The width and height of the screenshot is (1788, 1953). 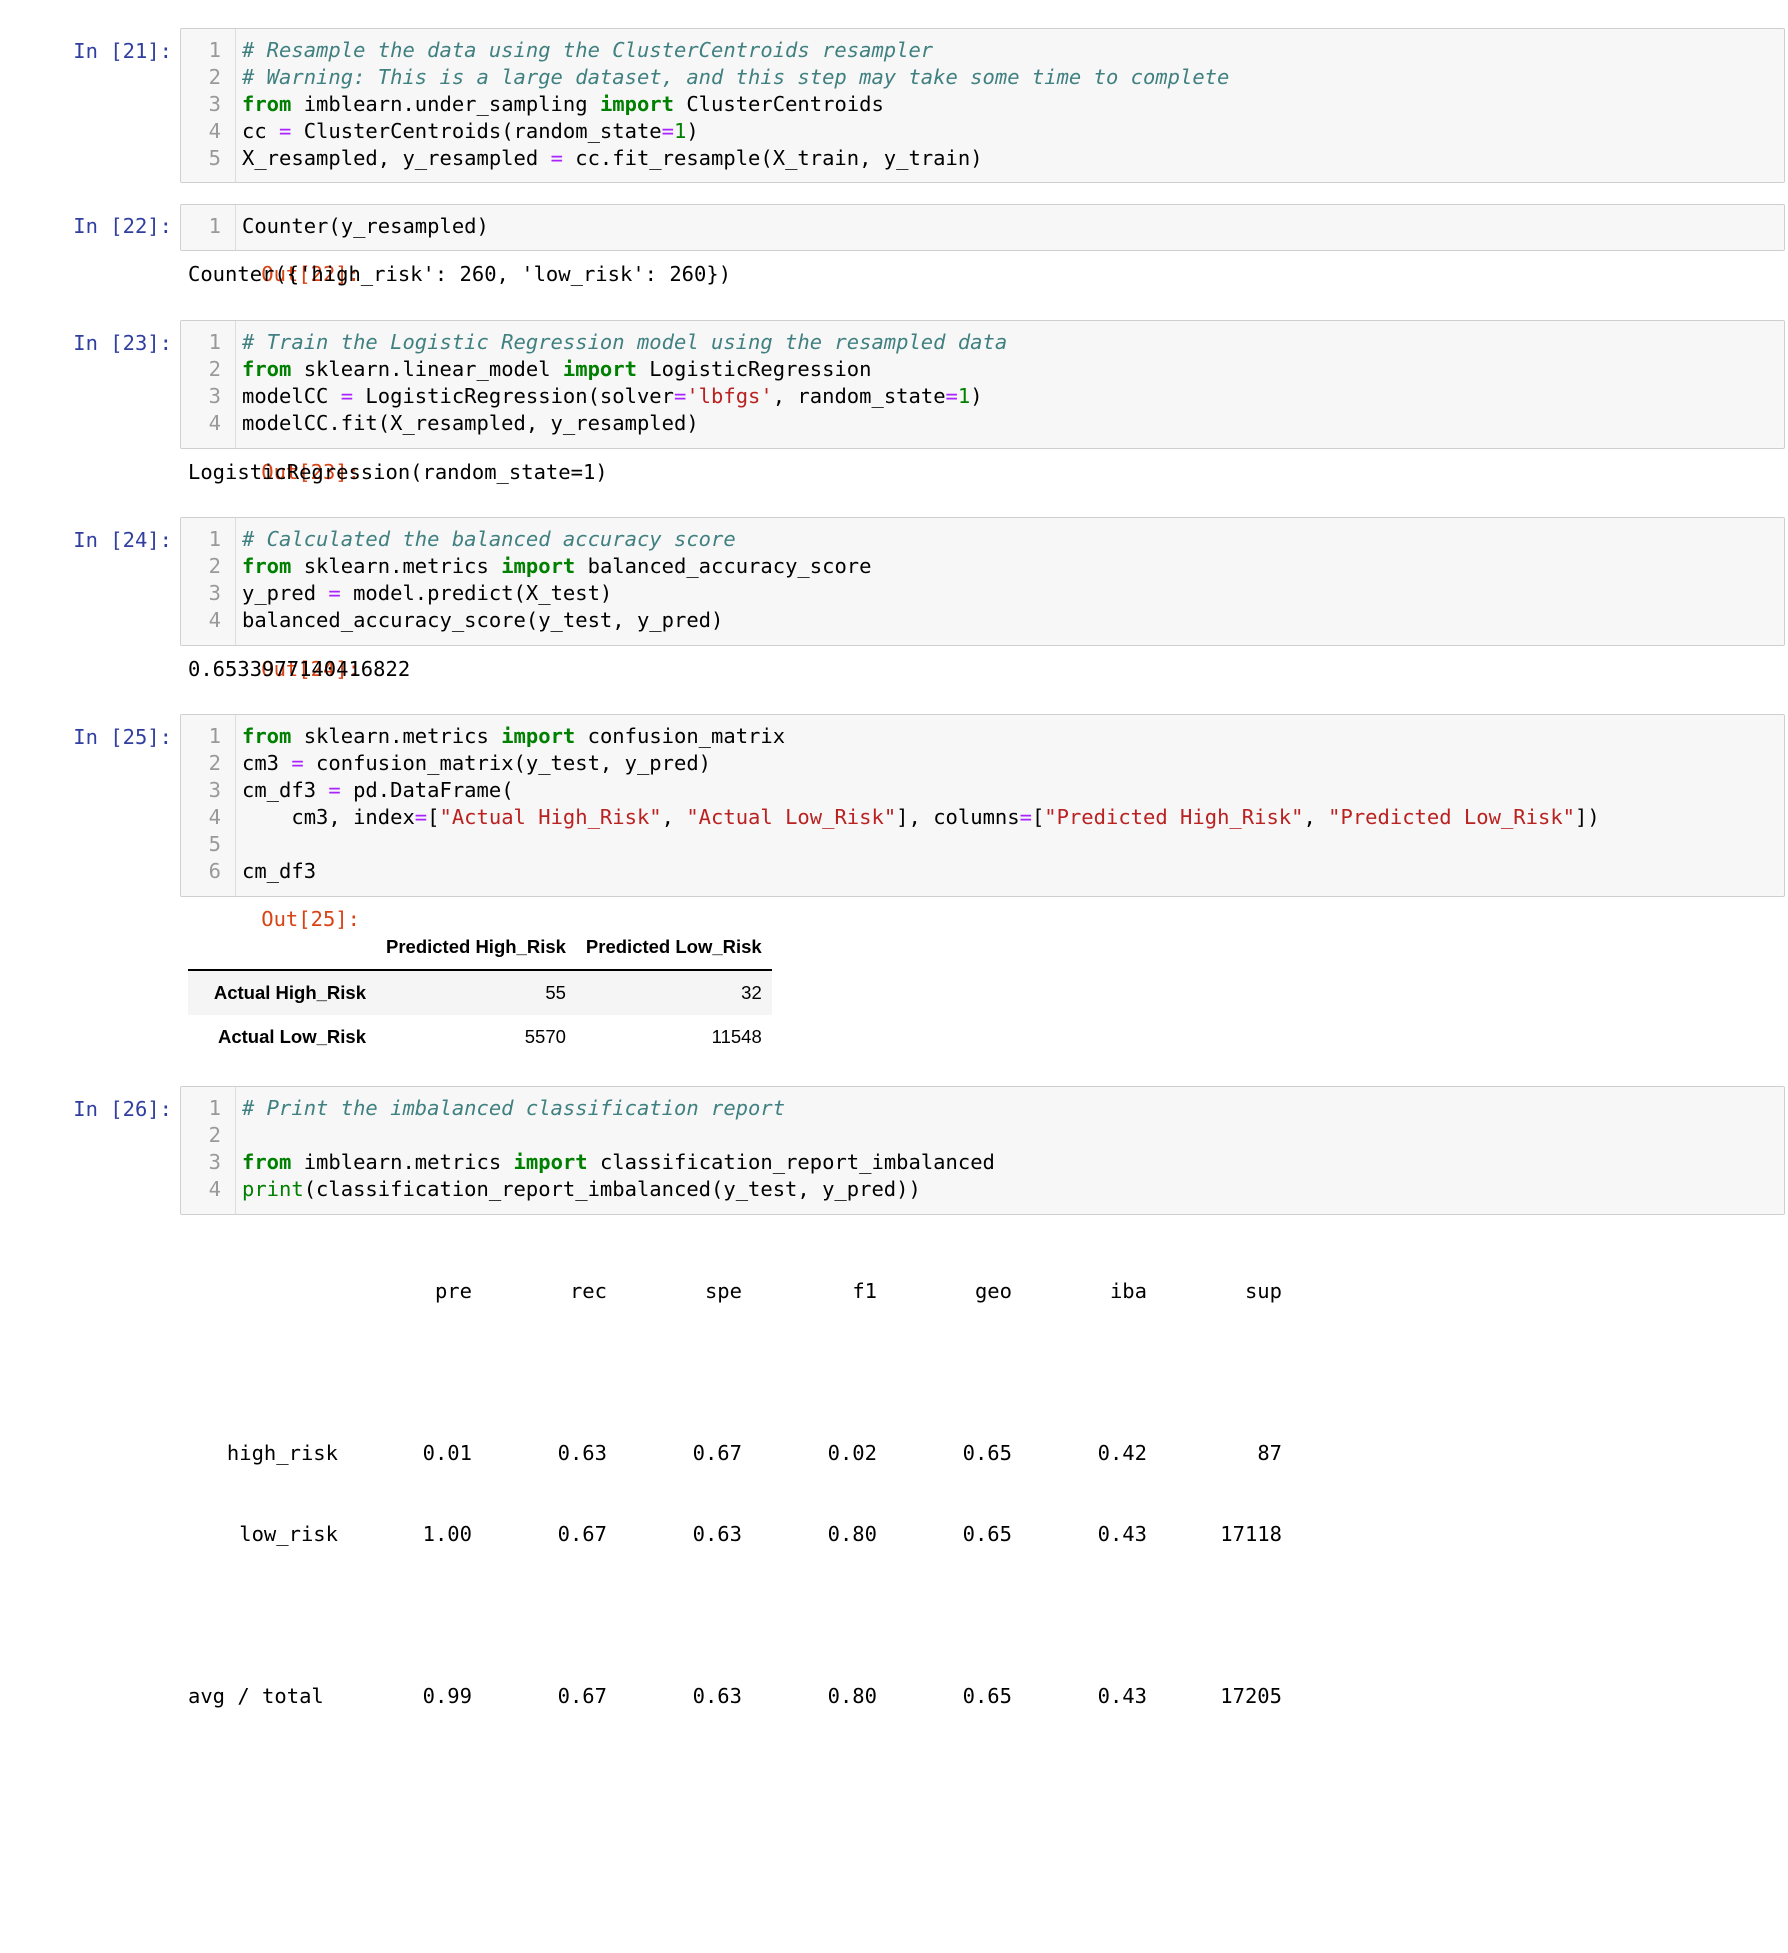 What do you see at coordinates (453, 1291) in the screenshot?
I see `report-col-header: pre` at bounding box center [453, 1291].